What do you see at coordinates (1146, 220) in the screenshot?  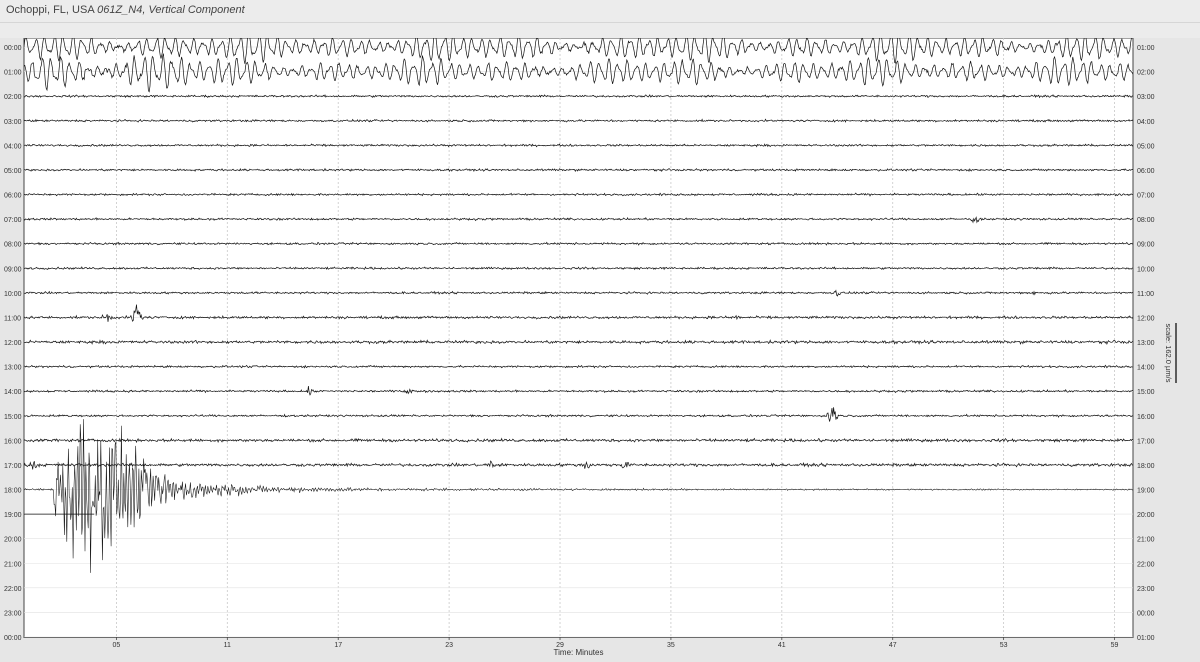 I see `right-time-label: 08:00` at bounding box center [1146, 220].